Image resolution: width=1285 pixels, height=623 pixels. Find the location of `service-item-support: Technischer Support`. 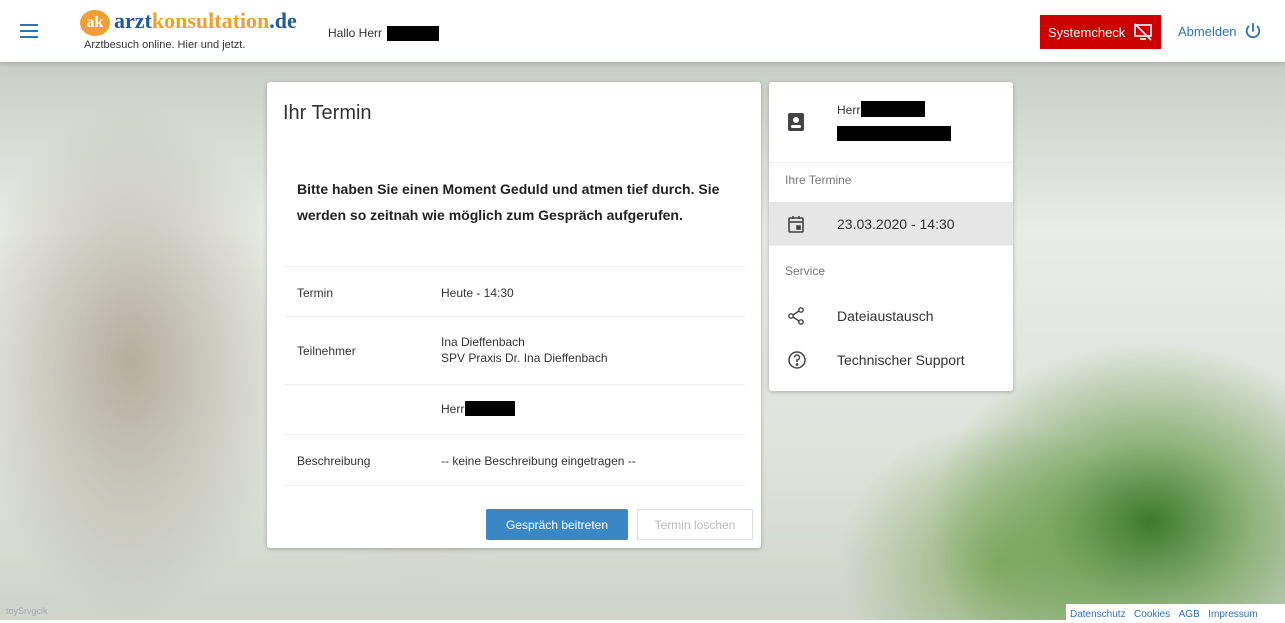

service-item-support: Technischer Support is located at coordinates (891, 360).